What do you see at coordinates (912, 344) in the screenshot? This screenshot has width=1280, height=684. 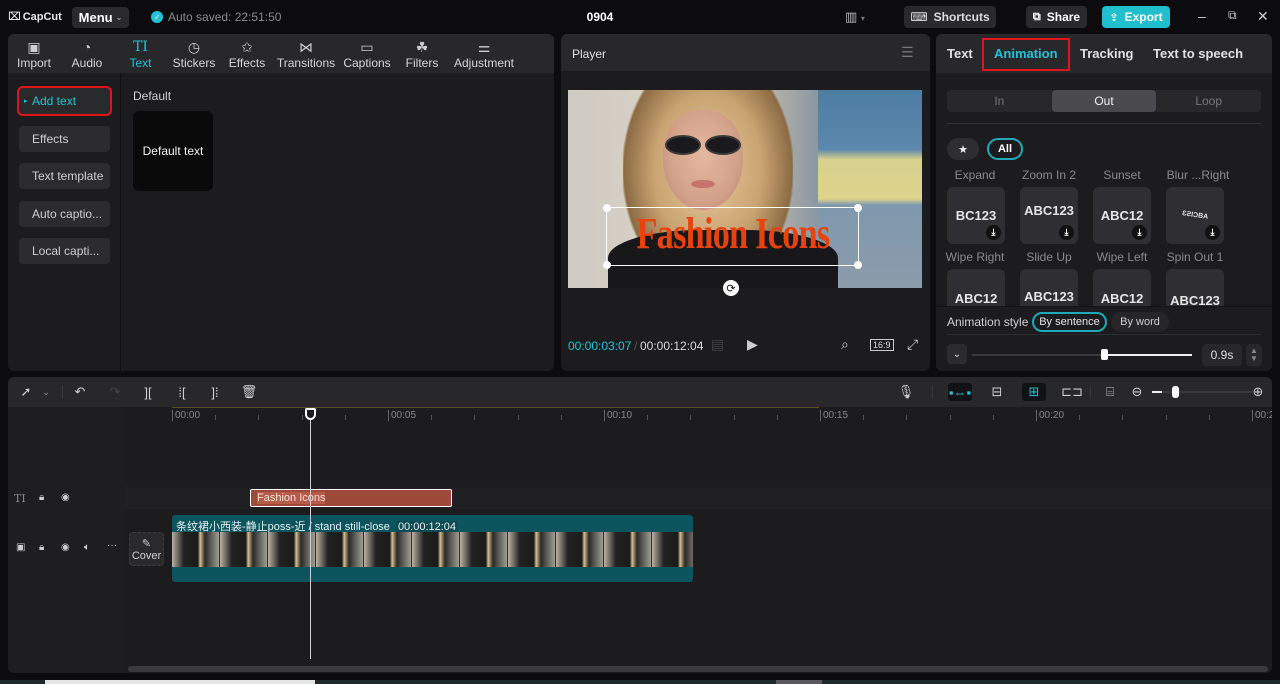 I see `fullscreen-icon: ⤢` at bounding box center [912, 344].